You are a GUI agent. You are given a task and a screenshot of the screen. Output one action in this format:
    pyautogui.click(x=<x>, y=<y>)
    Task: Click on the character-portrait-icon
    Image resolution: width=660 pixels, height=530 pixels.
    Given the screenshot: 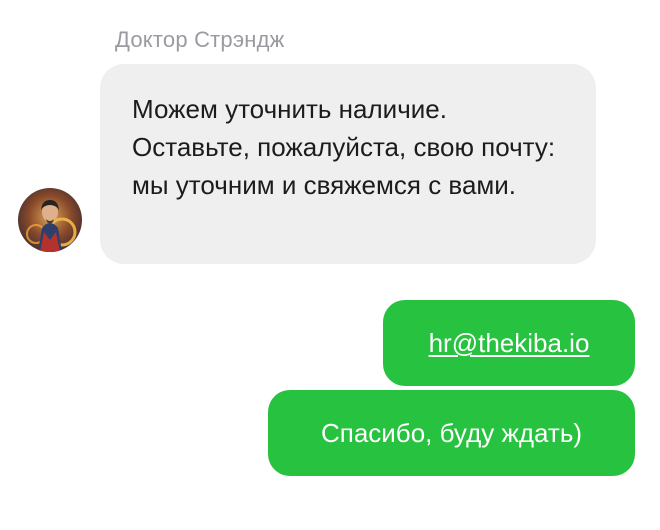 What is the action you would take?
    pyautogui.click(x=50, y=220)
    